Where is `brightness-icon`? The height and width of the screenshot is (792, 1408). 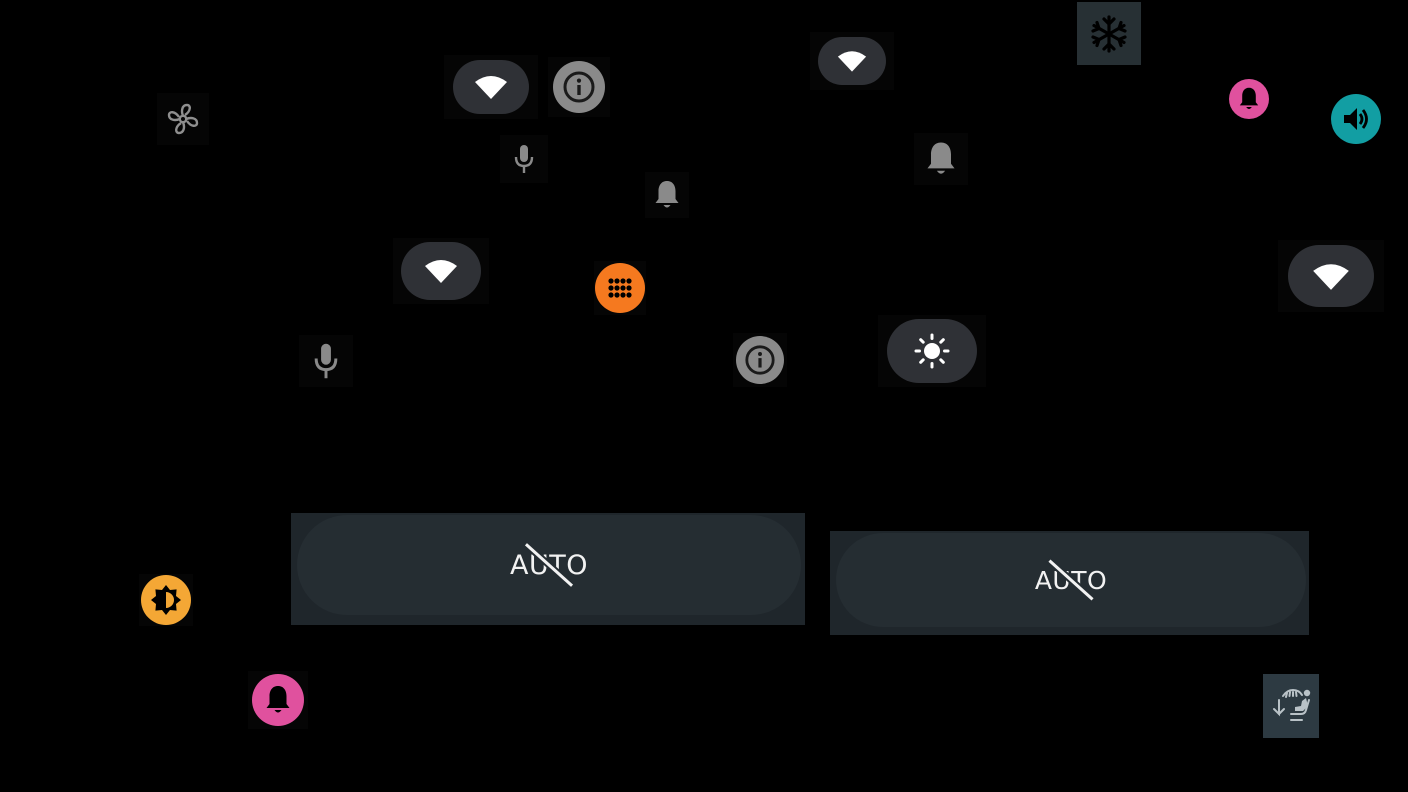
brightness-icon is located at coordinates (932, 351).